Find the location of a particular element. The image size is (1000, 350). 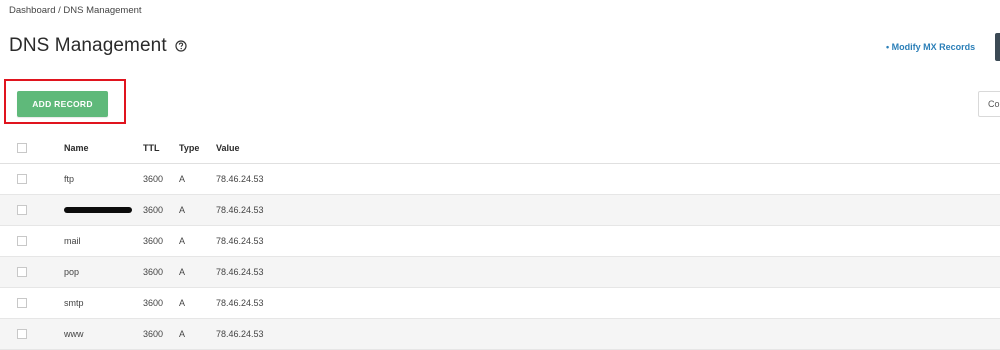

record-name: pop is located at coordinates (72, 272).